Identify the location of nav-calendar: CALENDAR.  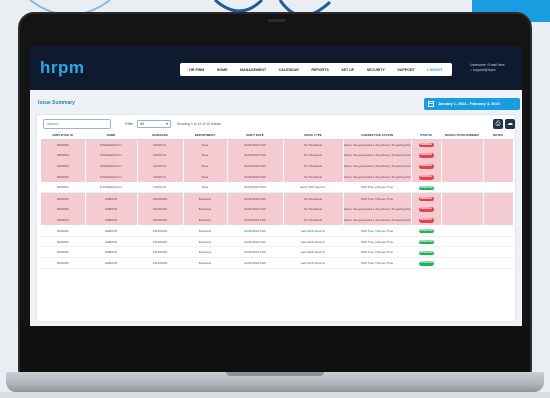
(289, 70).